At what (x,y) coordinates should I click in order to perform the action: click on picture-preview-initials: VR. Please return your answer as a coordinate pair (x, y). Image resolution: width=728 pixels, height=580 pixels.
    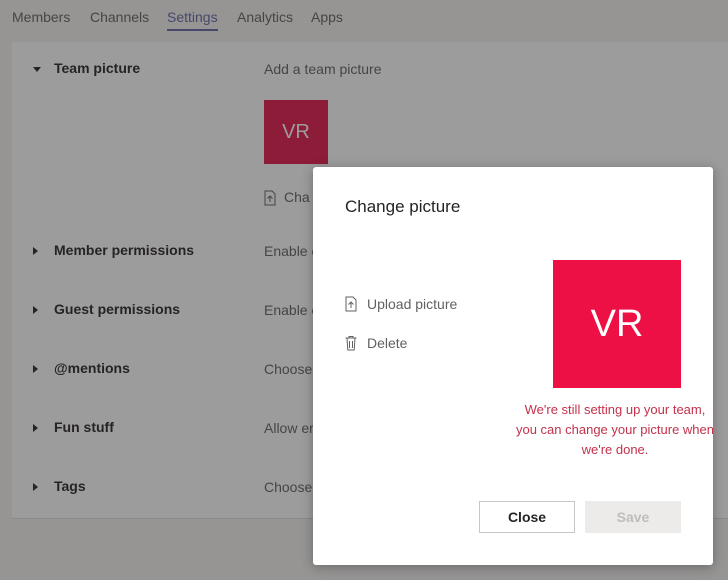
    Looking at the image, I should click on (617, 323).